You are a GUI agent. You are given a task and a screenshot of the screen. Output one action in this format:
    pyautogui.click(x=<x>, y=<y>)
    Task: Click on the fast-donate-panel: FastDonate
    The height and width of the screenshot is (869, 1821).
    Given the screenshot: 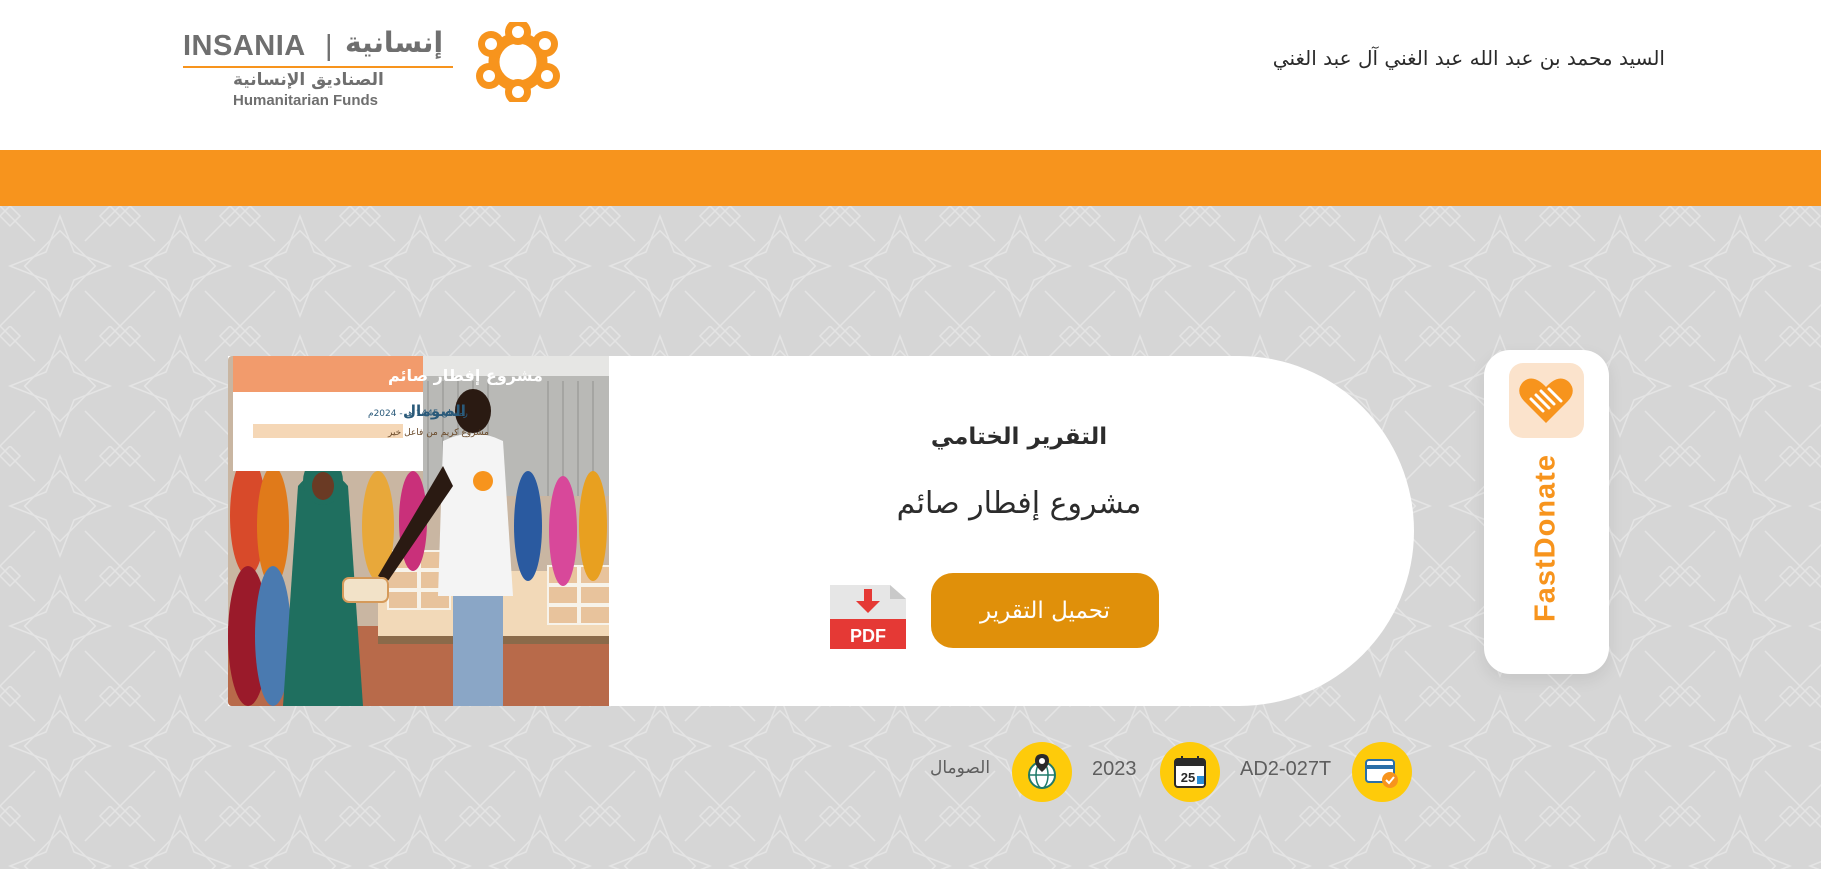 What is the action you would take?
    pyautogui.click(x=1546, y=512)
    